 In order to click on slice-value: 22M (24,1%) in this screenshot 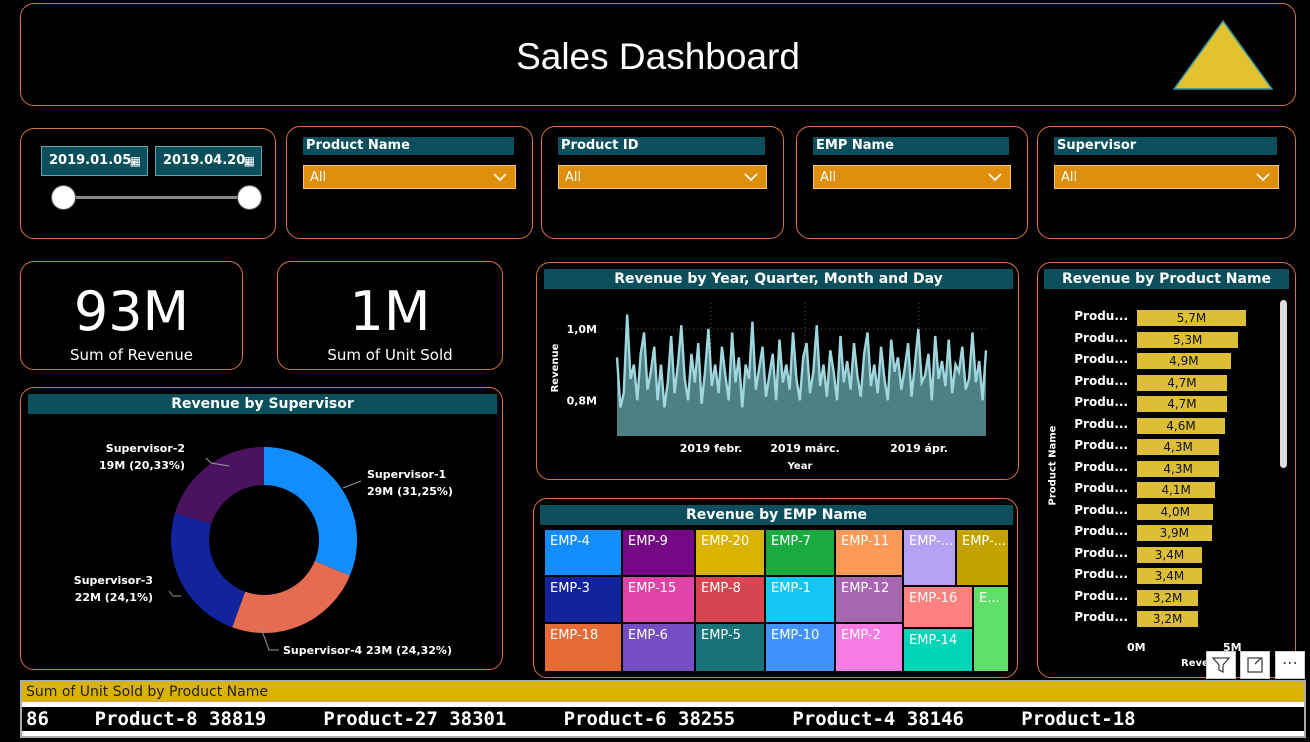, I will do `click(114, 597)`.